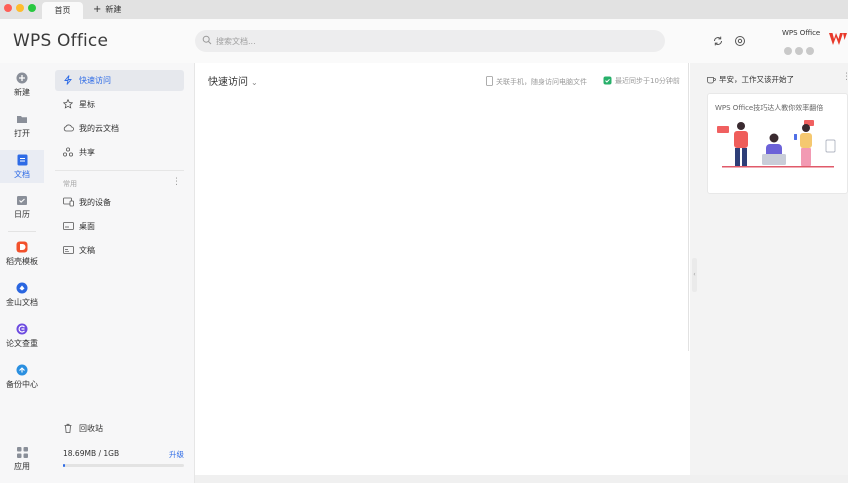  Describe the element at coordinates (22, 231) in the screenshot. I see `rail-divider` at that location.